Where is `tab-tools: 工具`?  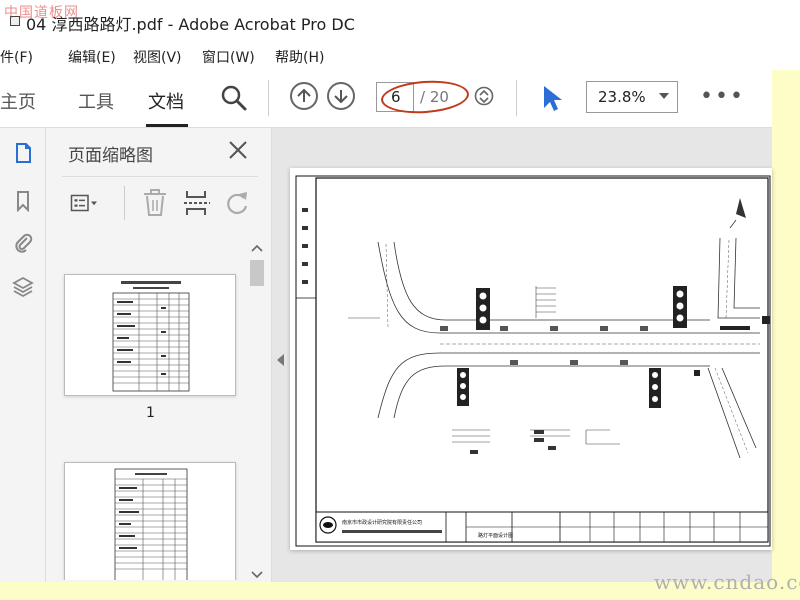
tab-tools: 工具 is located at coordinates (96, 101).